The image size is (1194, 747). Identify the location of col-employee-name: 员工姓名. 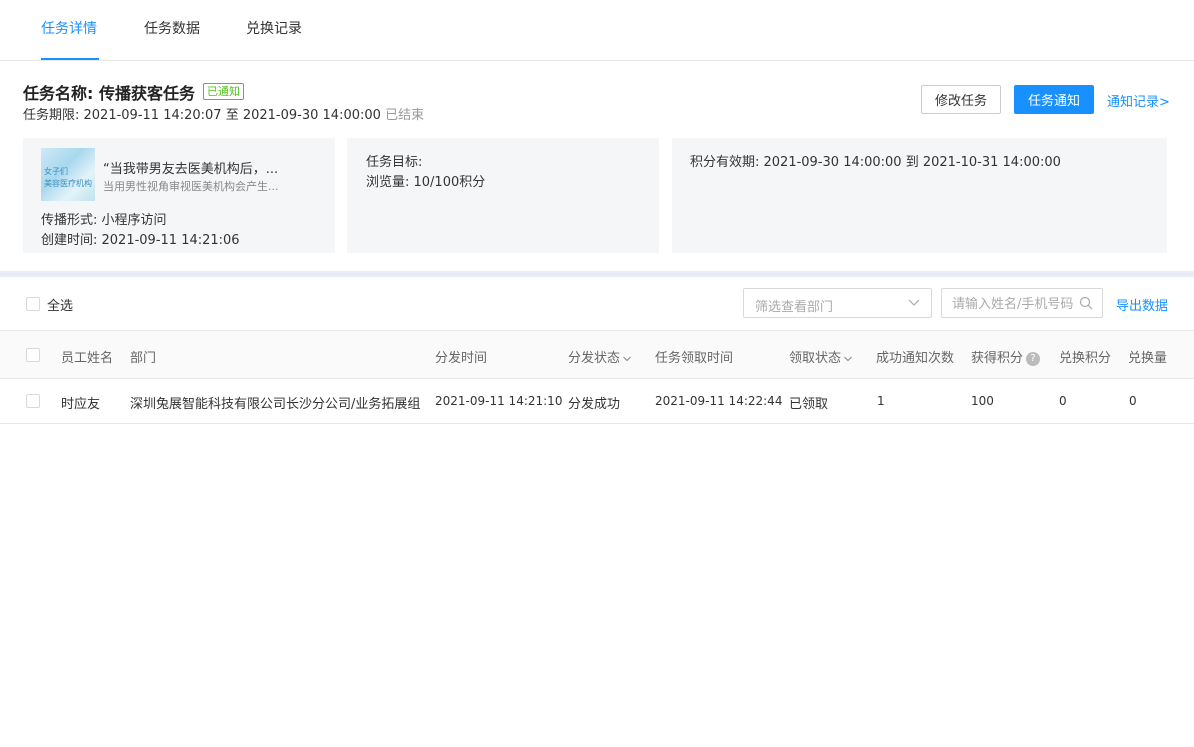
(87, 358).